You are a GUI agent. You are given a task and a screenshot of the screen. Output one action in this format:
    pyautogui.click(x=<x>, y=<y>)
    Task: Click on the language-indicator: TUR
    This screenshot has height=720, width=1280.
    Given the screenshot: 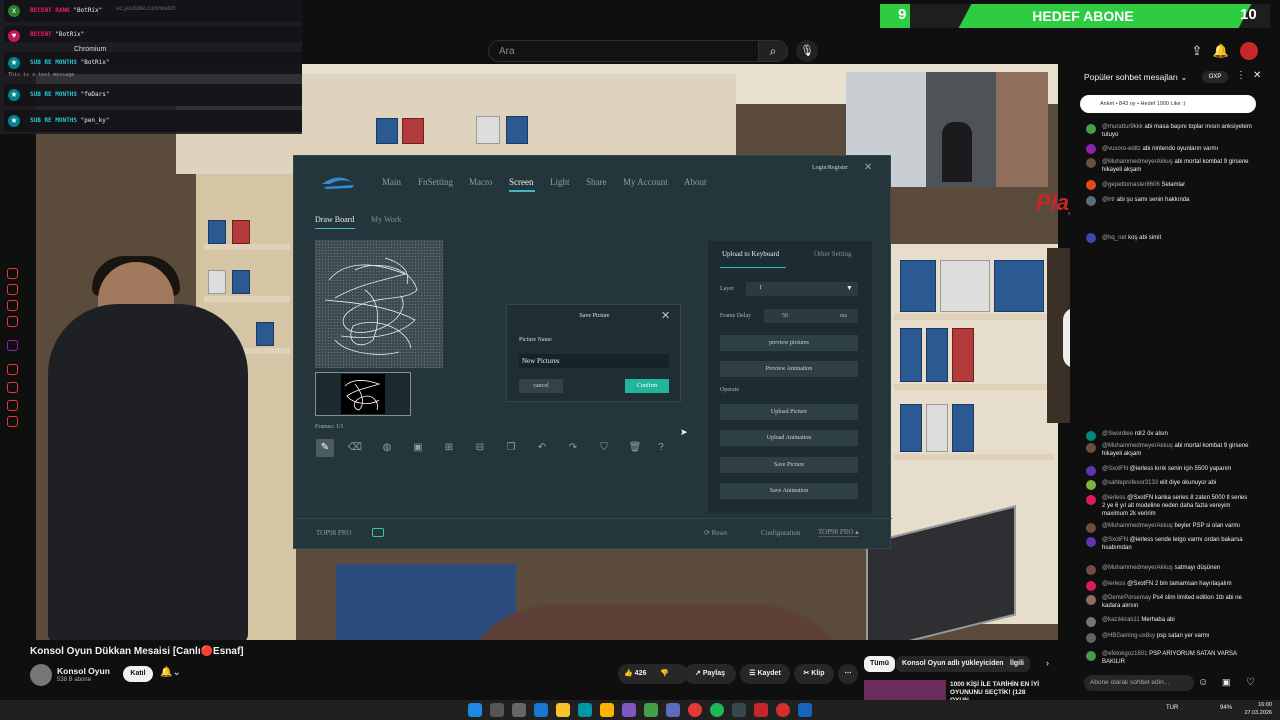 What is the action you would take?
    pyautogui.click(x=1172, y=708)
    